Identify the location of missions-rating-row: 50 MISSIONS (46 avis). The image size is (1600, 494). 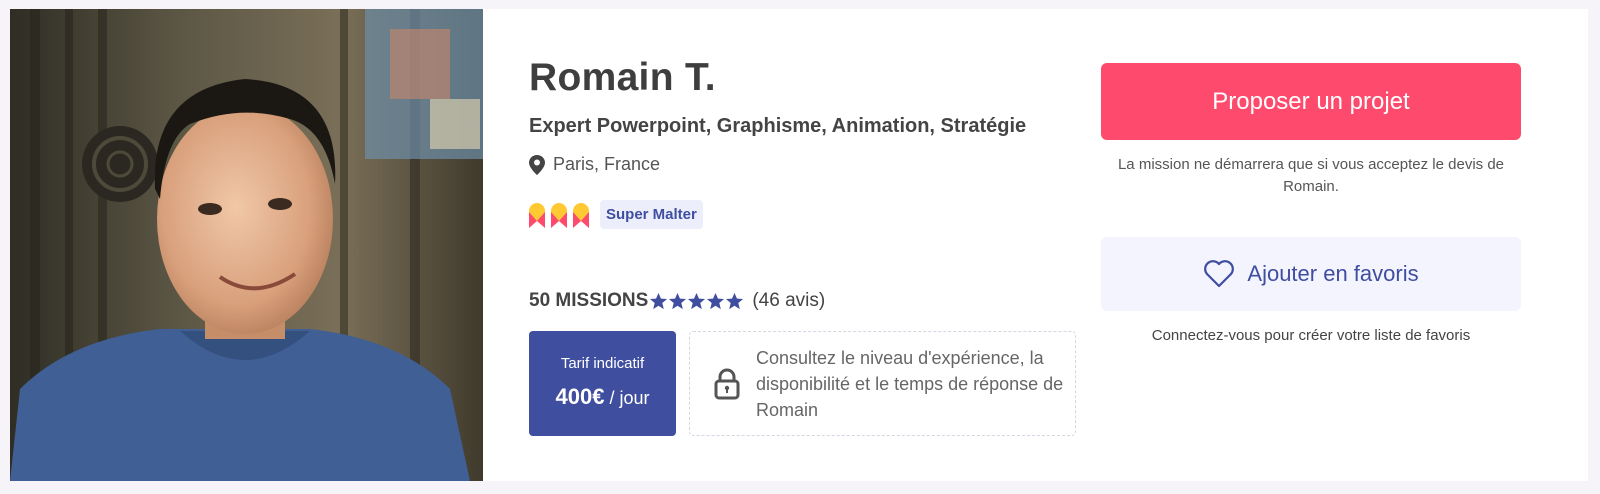
(677, 301).